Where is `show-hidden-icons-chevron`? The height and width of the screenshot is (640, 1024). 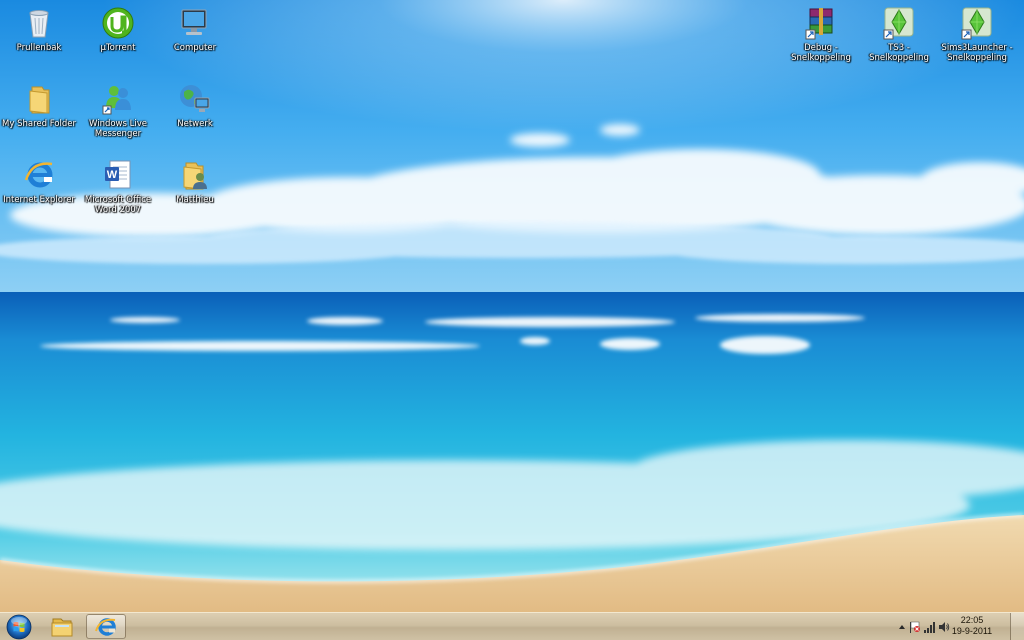 show-hidden-icons-chevron is located at coordinates (902, 627).